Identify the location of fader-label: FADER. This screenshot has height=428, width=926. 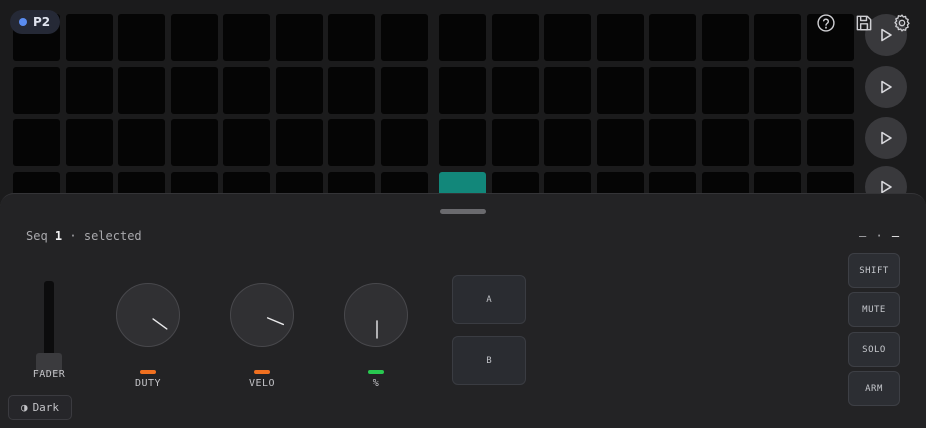
(49, 374).